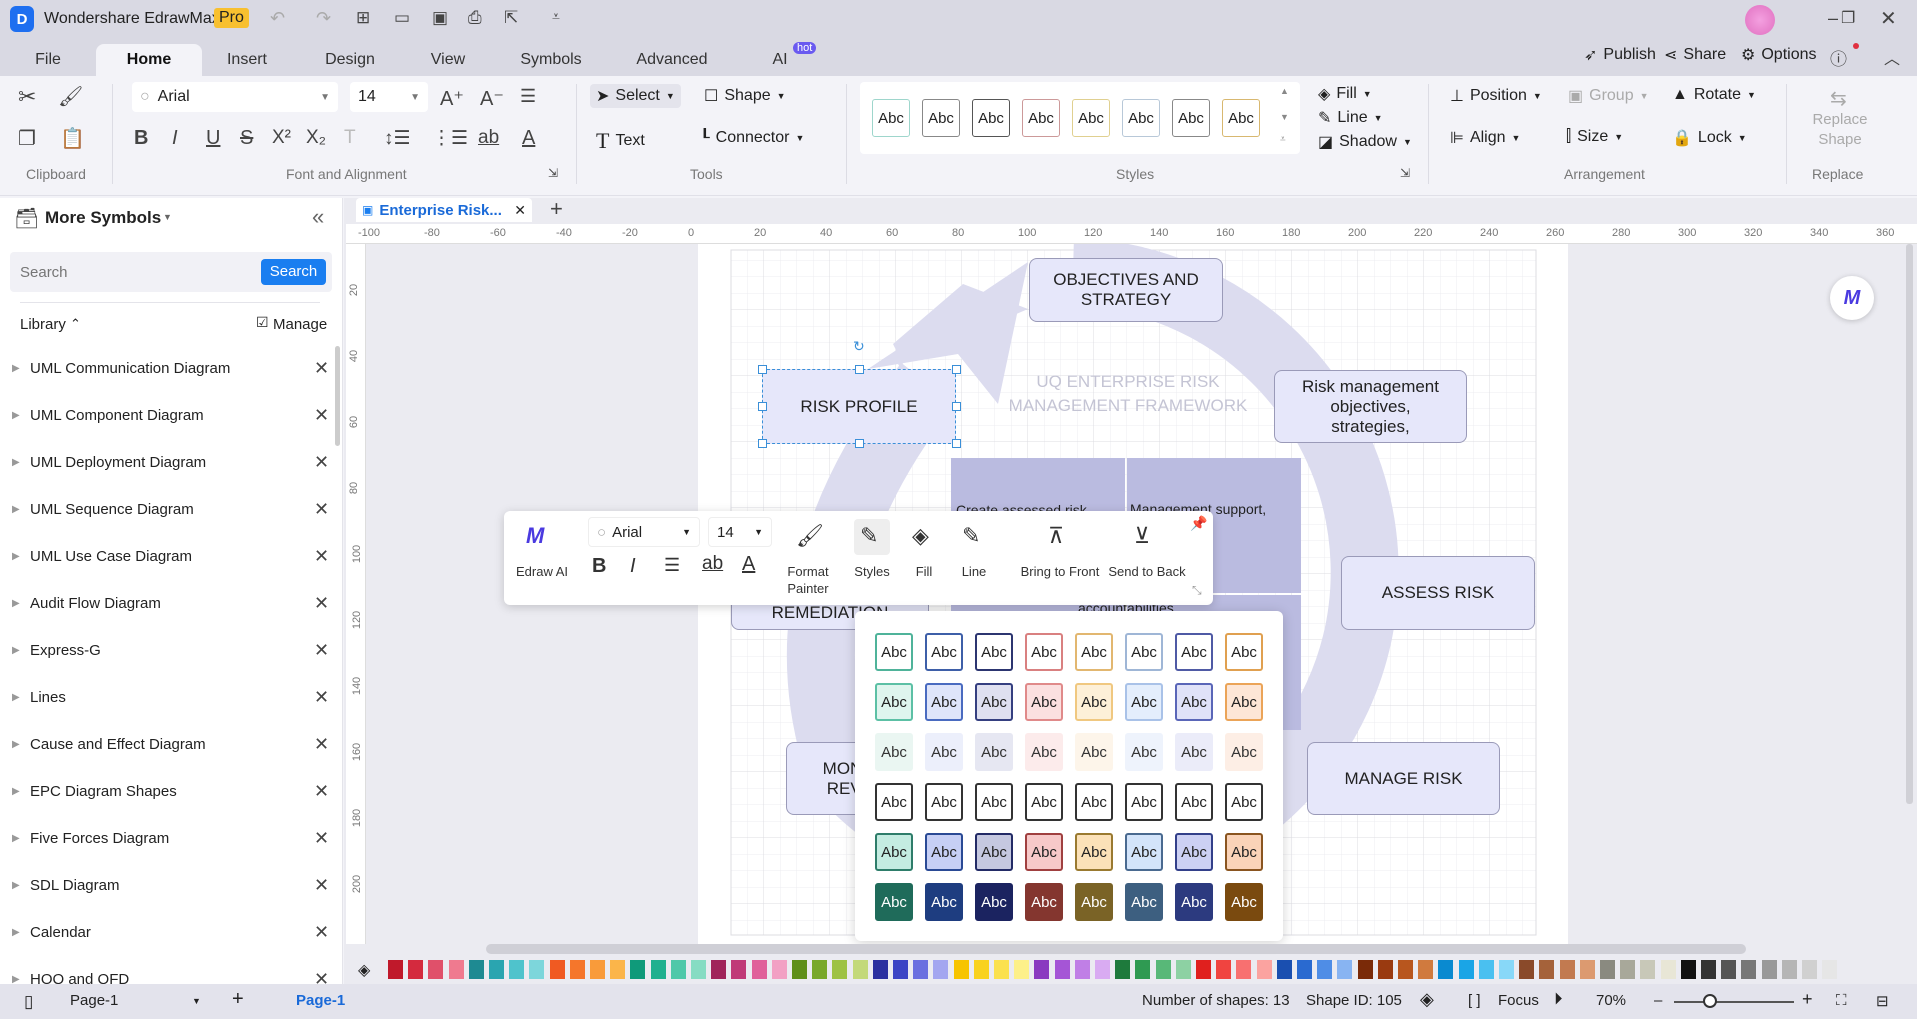 The image size is (1917, 1019). What do you see at coordinates (672, 60) in the screenshot?
I see `tab-advanced: Advanced` at bounding box center [672, 60].